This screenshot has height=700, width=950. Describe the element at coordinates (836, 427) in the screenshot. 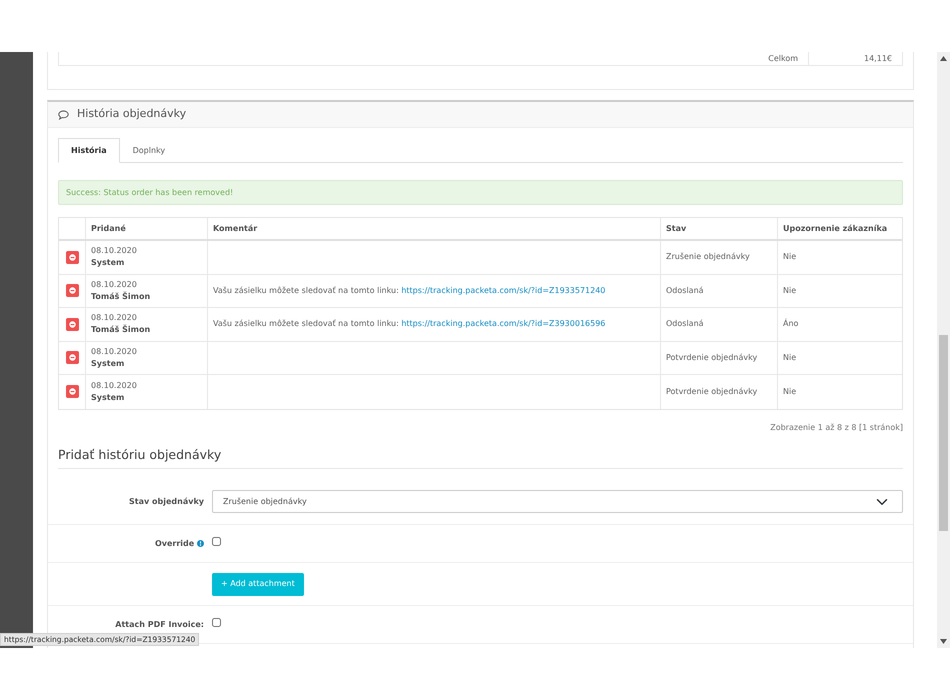

I see `pagination-info: Zobrazenie 1 až 8 z 8 [1 stránok]` at that location.